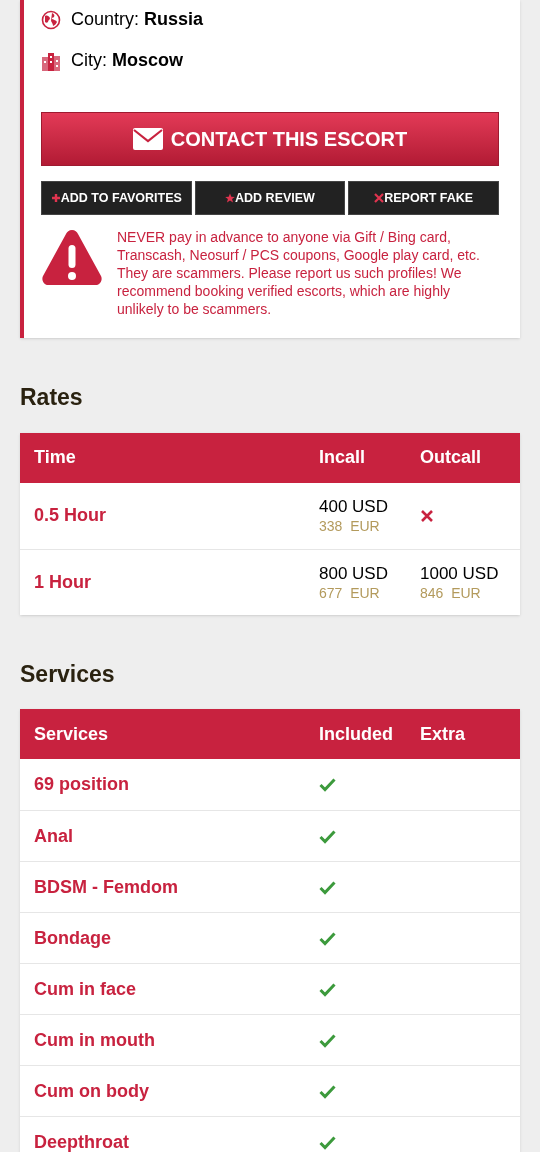  I want to click on service-name: Cum on body, so click(92, 1091).